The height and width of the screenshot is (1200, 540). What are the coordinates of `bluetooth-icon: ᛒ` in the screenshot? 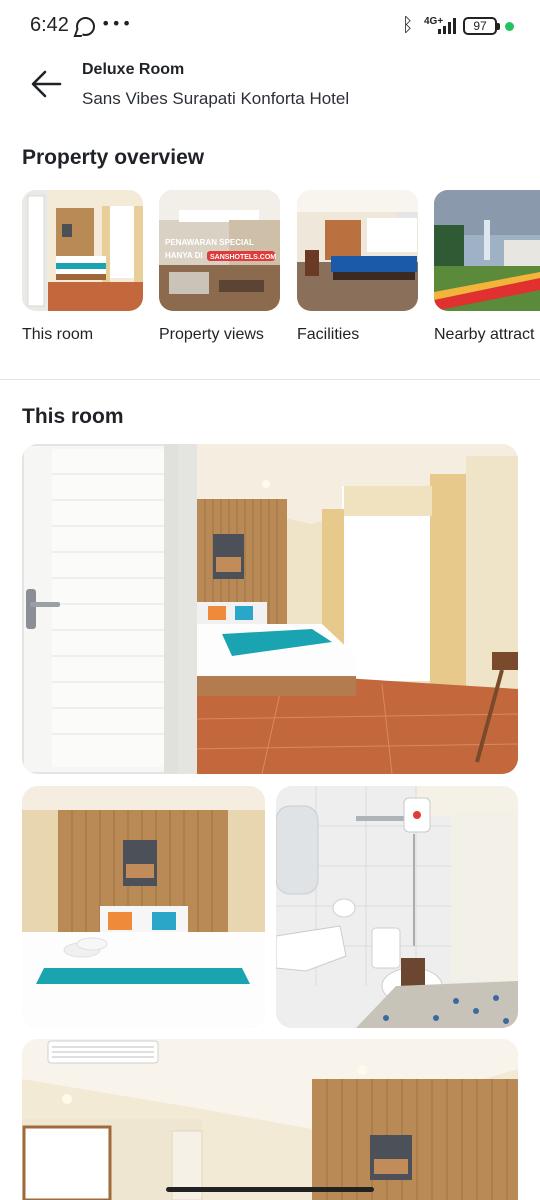 It's located at (408, 25).